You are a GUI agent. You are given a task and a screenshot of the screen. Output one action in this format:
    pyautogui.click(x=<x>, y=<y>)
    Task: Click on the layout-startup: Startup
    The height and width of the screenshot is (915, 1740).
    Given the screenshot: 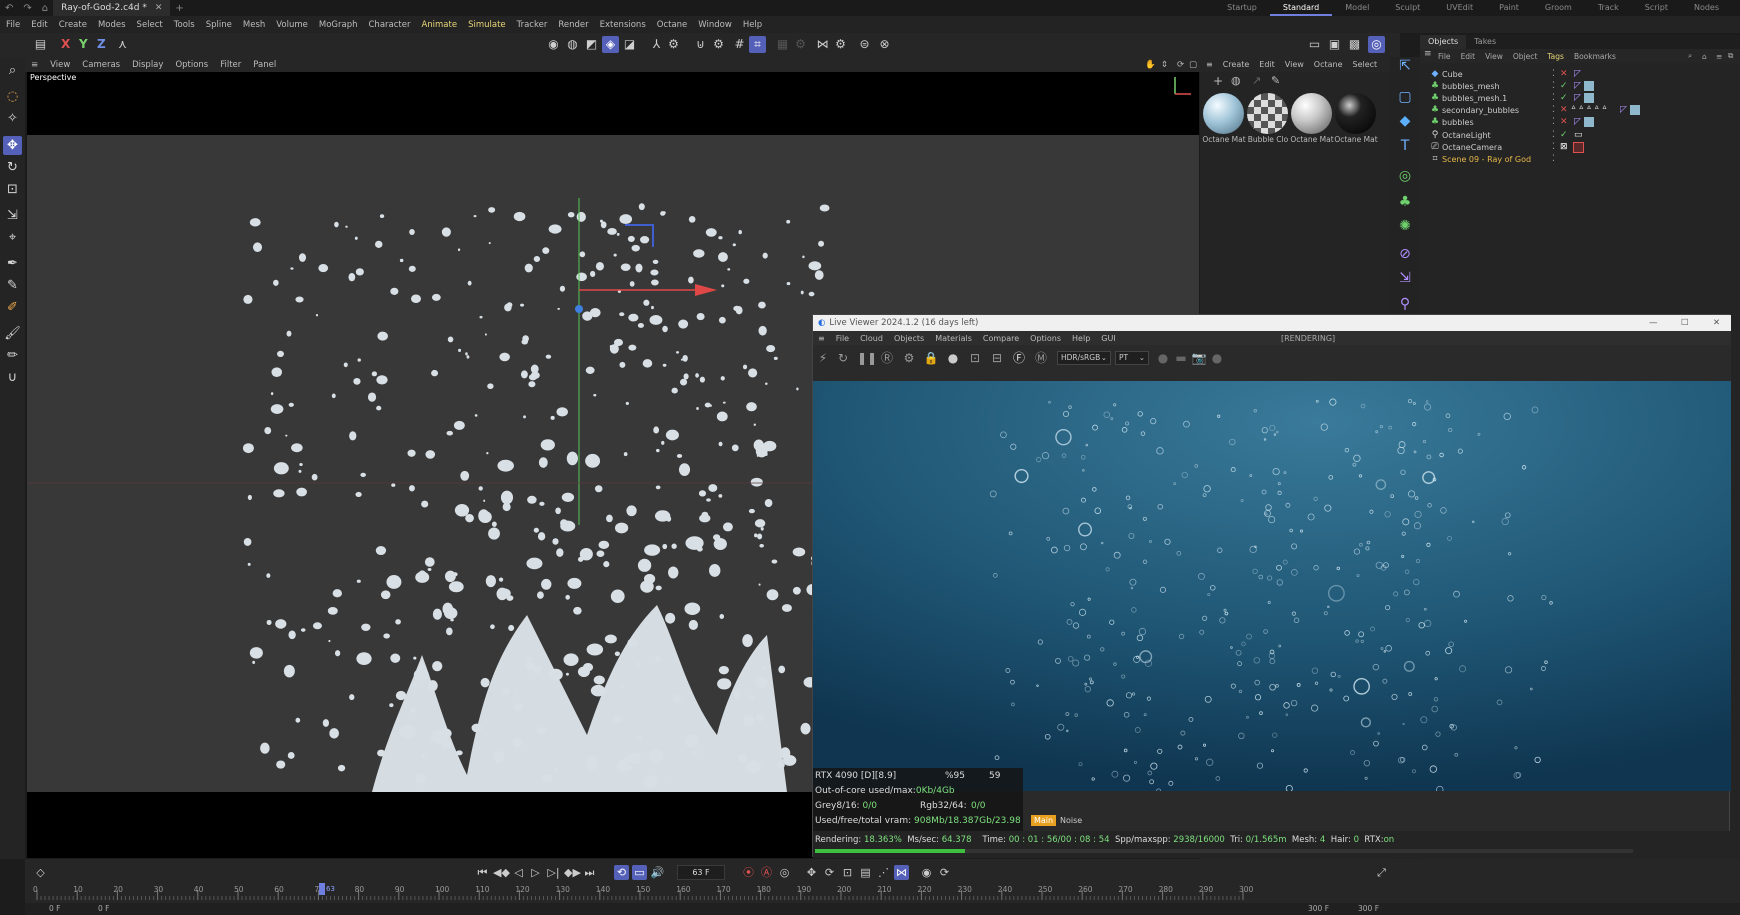 What is the action you would take?
    pyautogui.click(x=1242, y=8)
    